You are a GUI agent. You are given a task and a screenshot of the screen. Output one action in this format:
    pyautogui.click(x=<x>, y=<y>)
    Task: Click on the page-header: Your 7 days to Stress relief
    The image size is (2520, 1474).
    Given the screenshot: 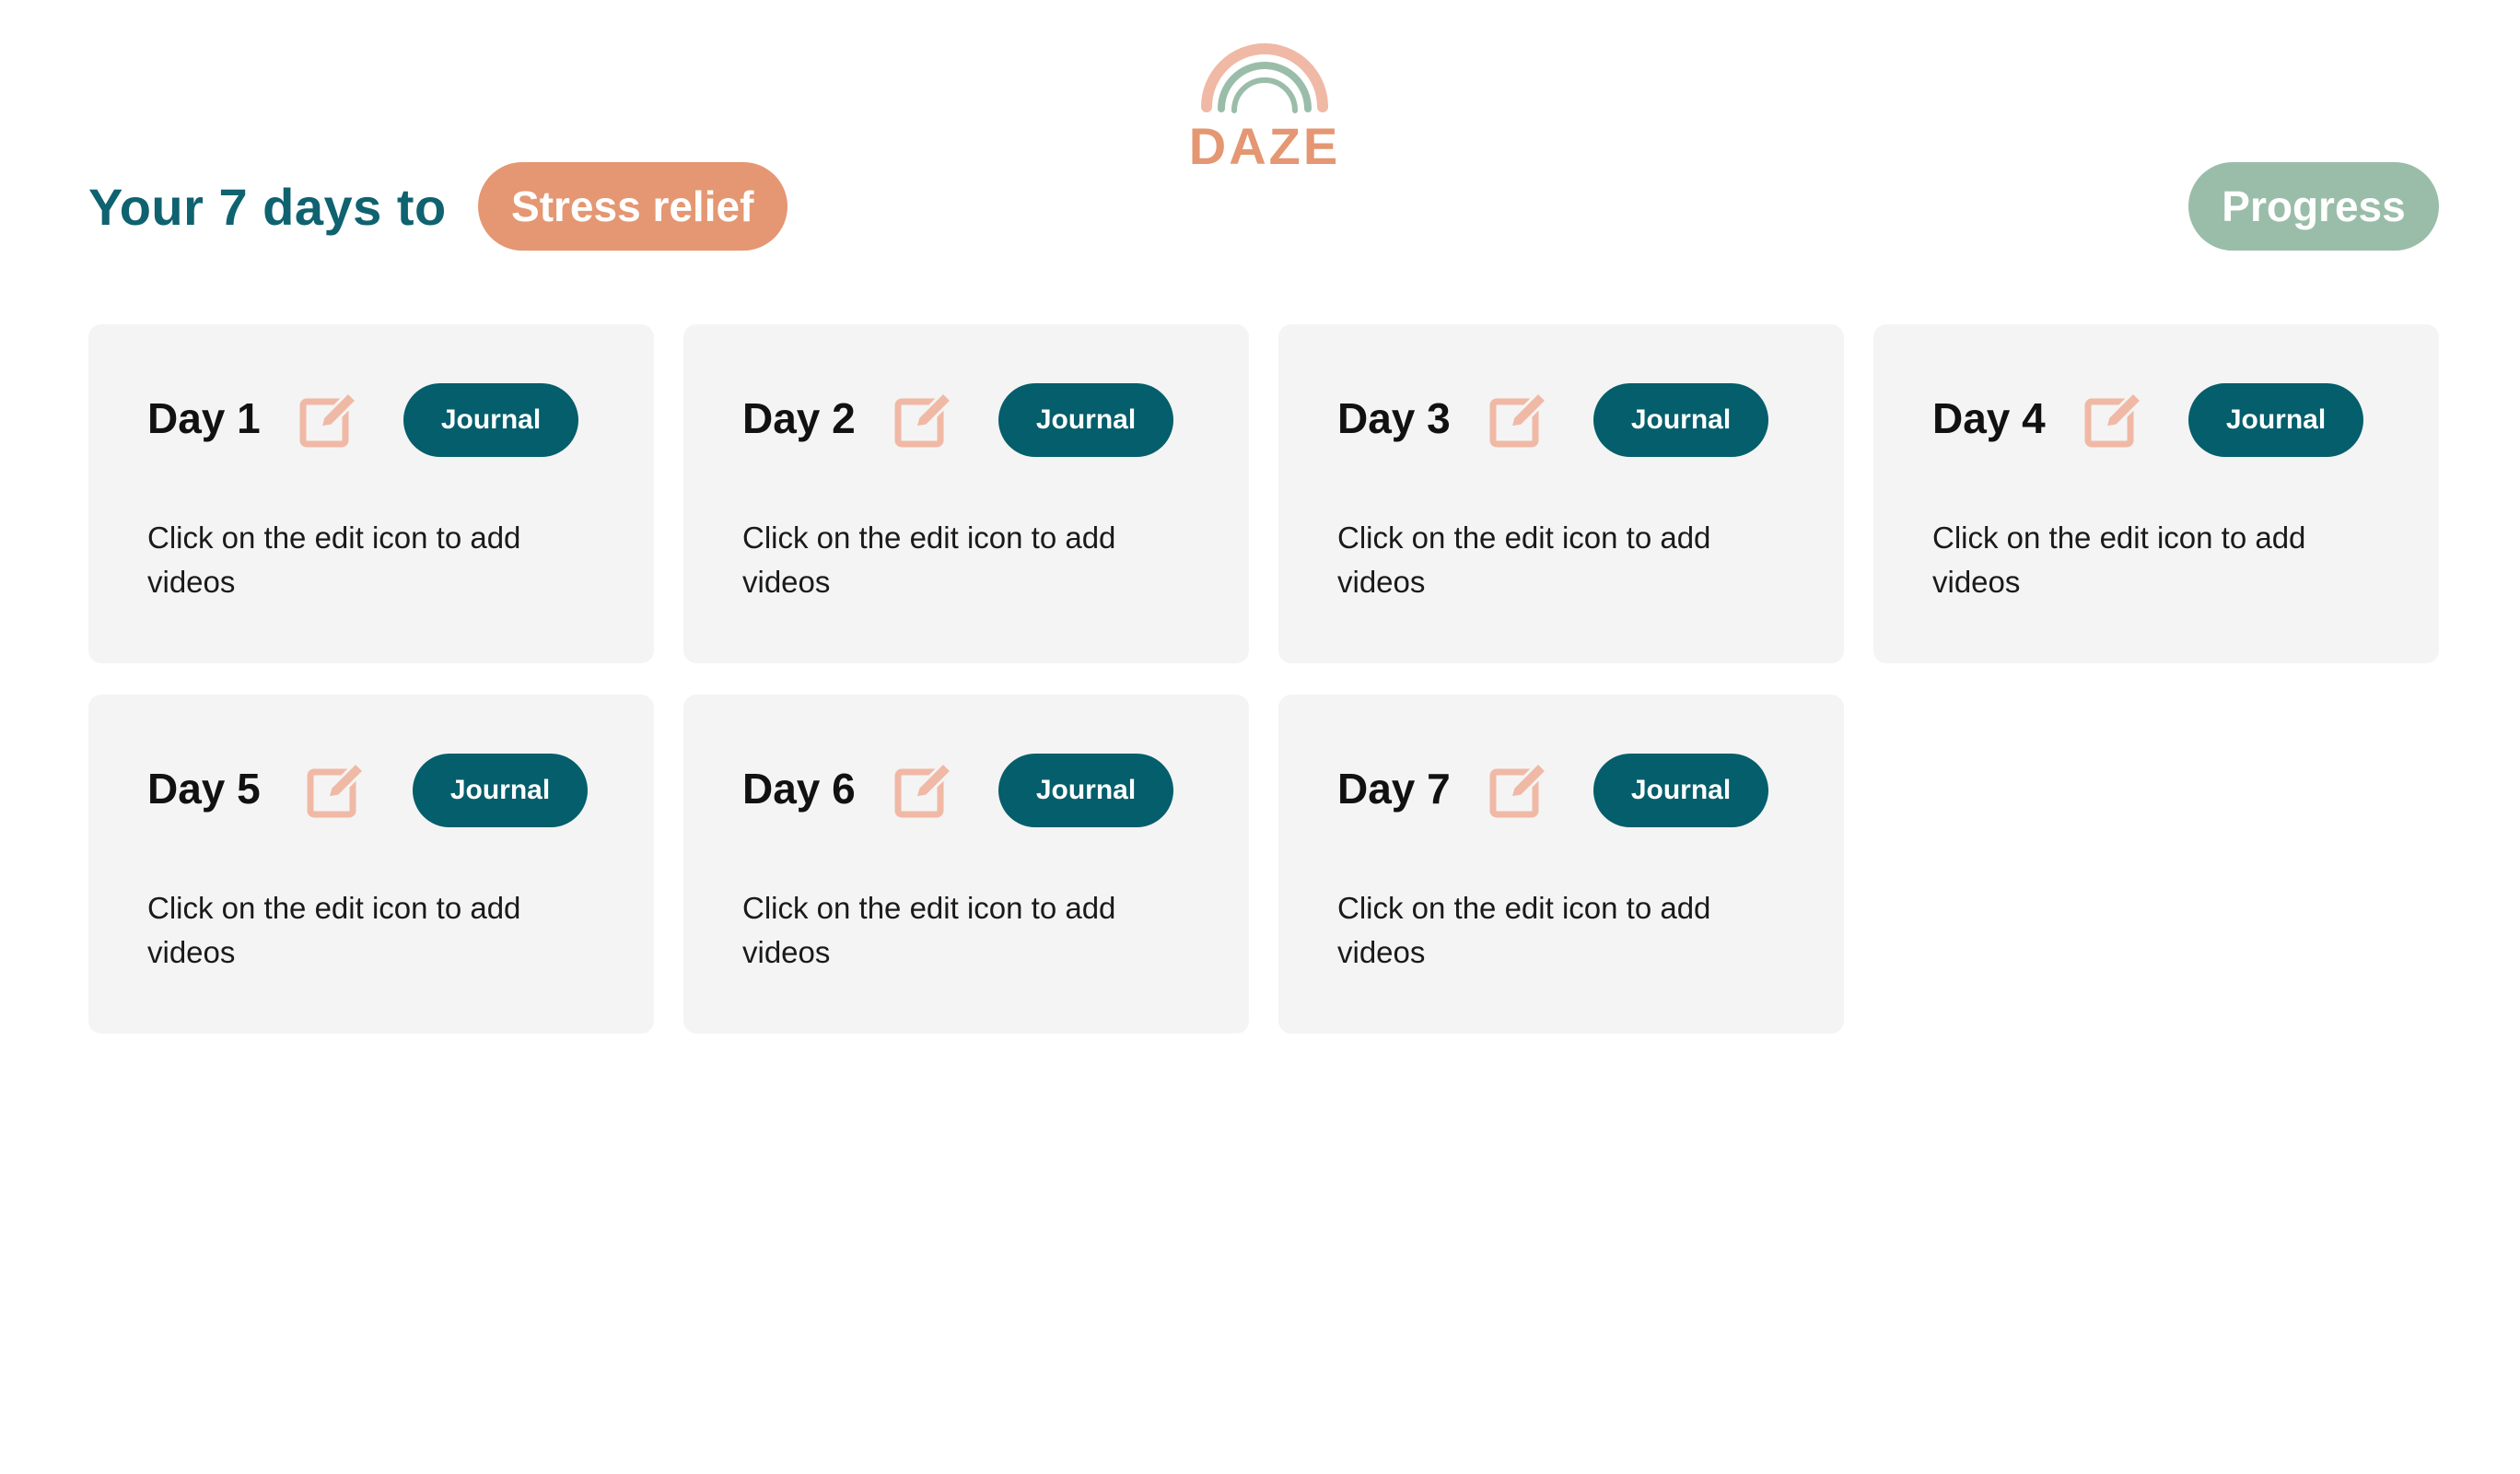 What is the action you would take?
    pyautogui.click(x=438, y=206)
    